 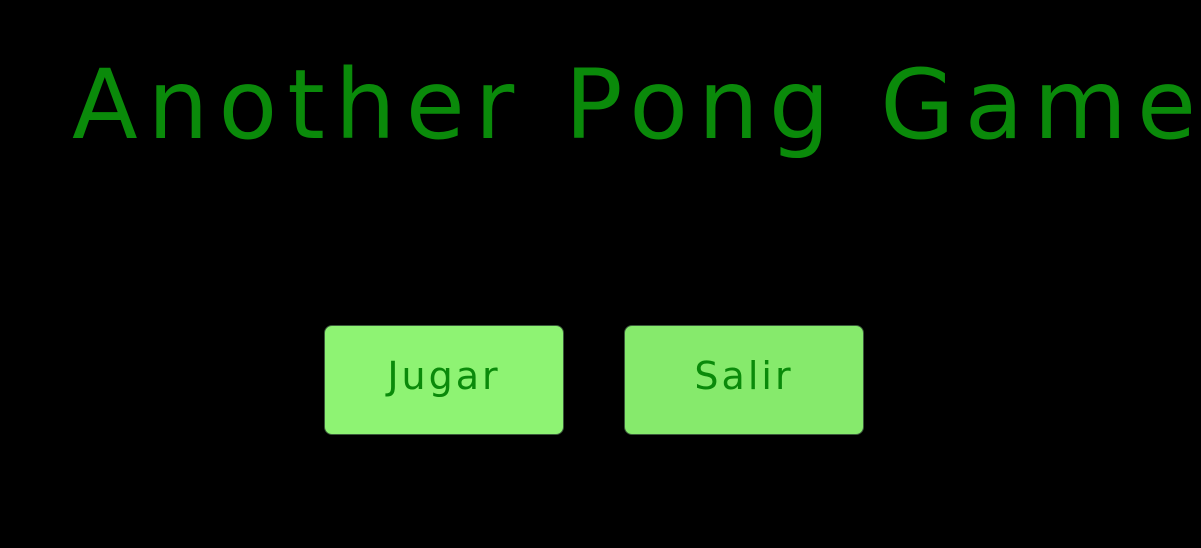 I want to click on quit-button-label: Salir, so click(x=744, y=376).